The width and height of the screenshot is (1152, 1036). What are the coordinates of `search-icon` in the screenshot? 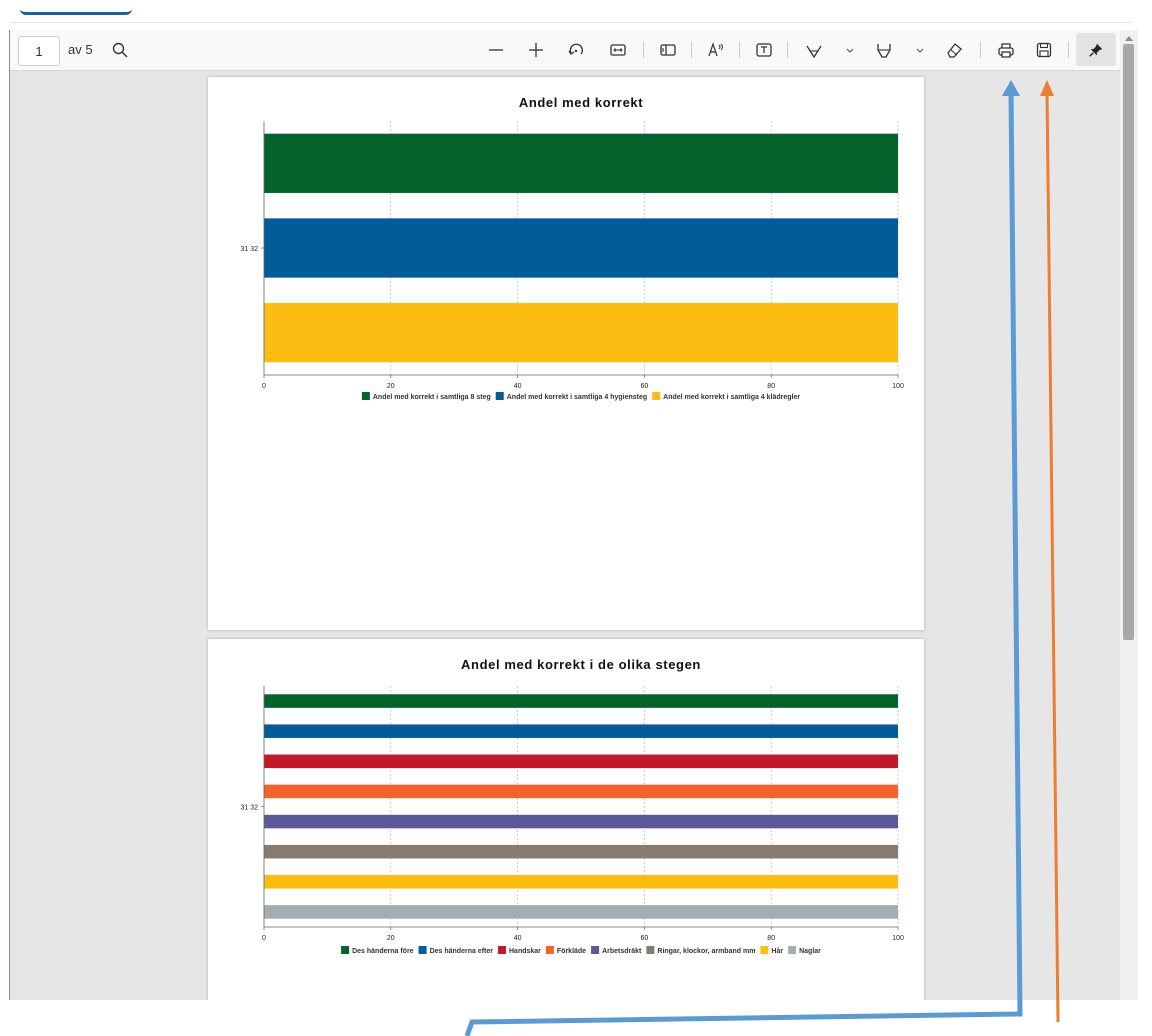 It's located at (120, 50).